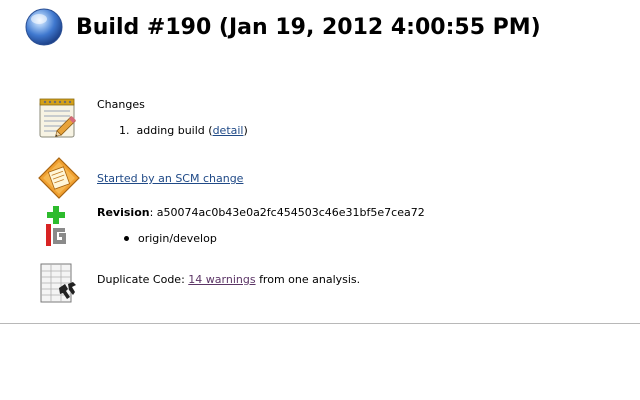  Describe the element at coordinates (310, 279) in the screenshot. I see `duplicate-code-suffix: from one analysis.` at that location.